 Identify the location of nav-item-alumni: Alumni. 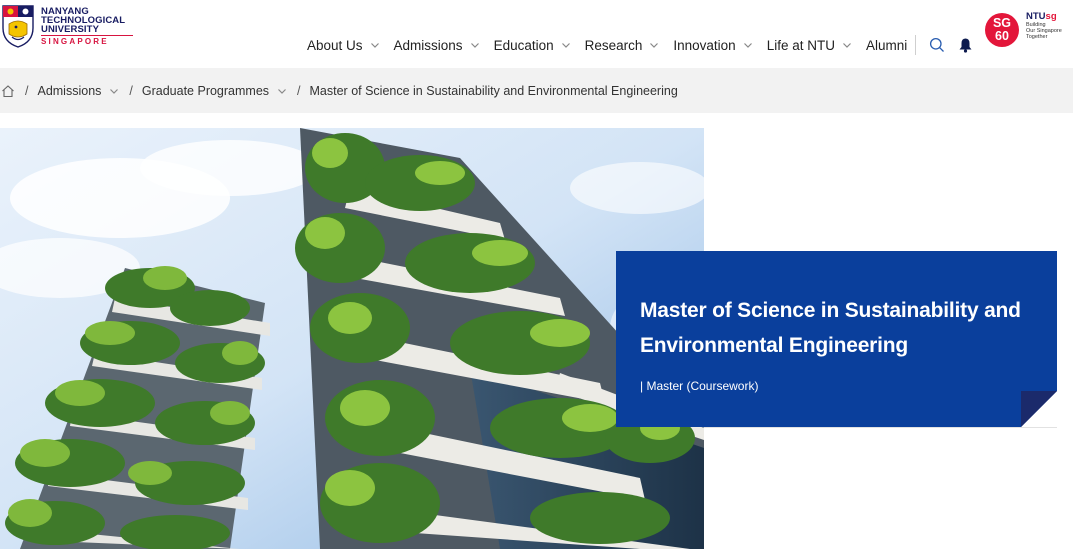
(886, 45).